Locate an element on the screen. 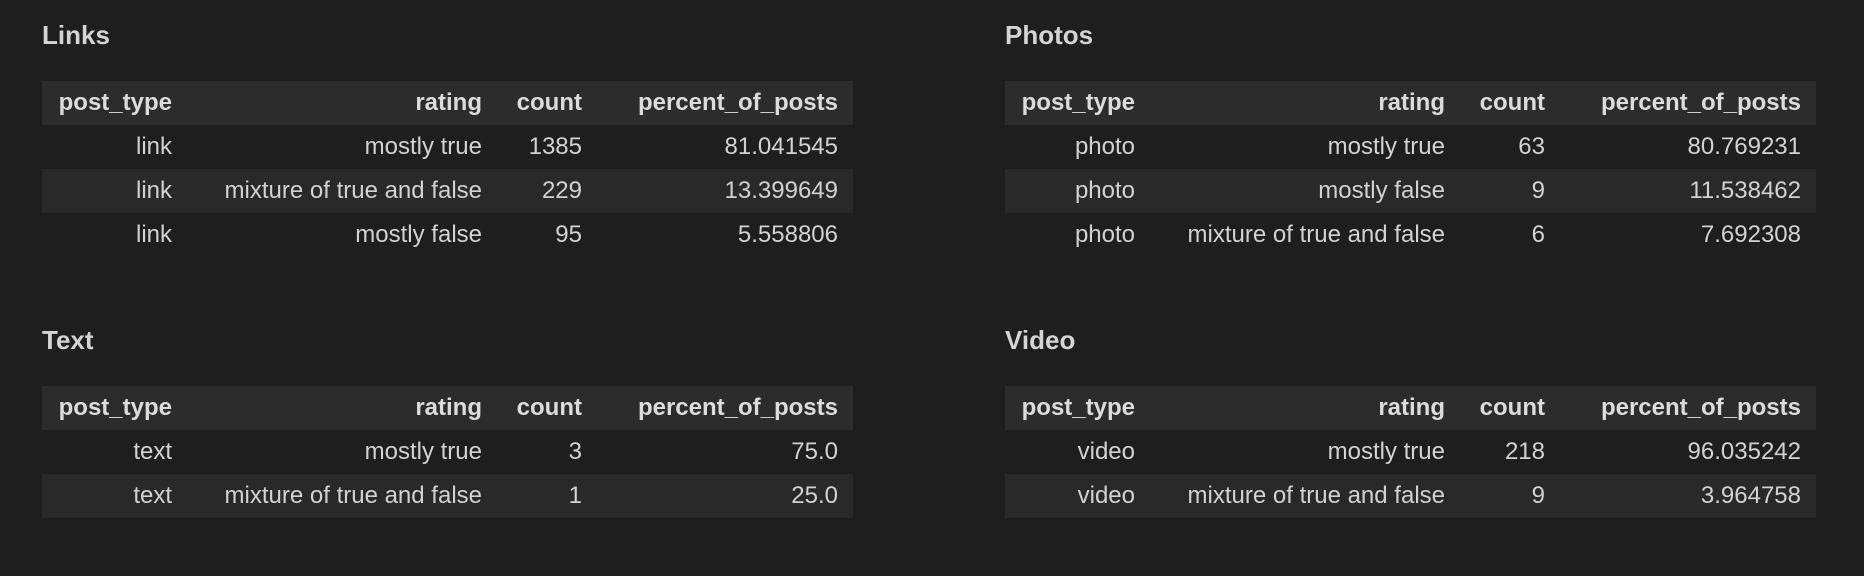  table-row: text mostly true 3 75.0 is located at coordinates (447, 452).